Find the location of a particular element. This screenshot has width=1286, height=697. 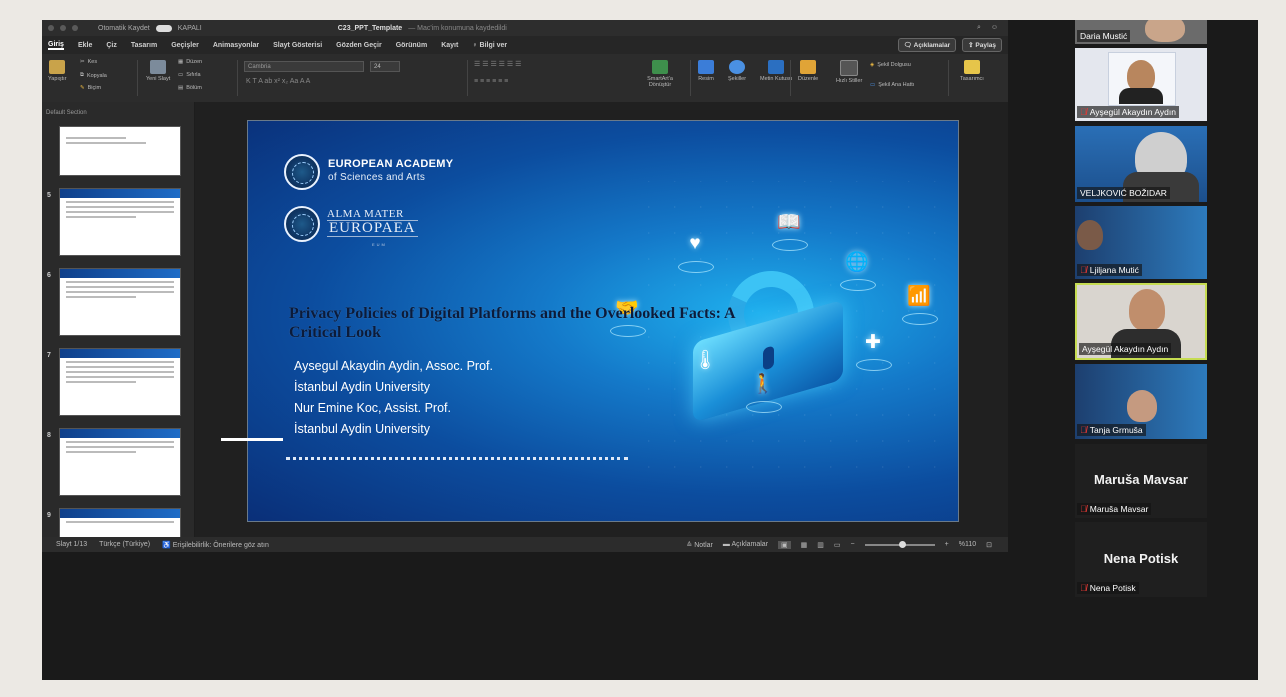

thermometer-icon: 🌡 is located at coordinates (705, 360).